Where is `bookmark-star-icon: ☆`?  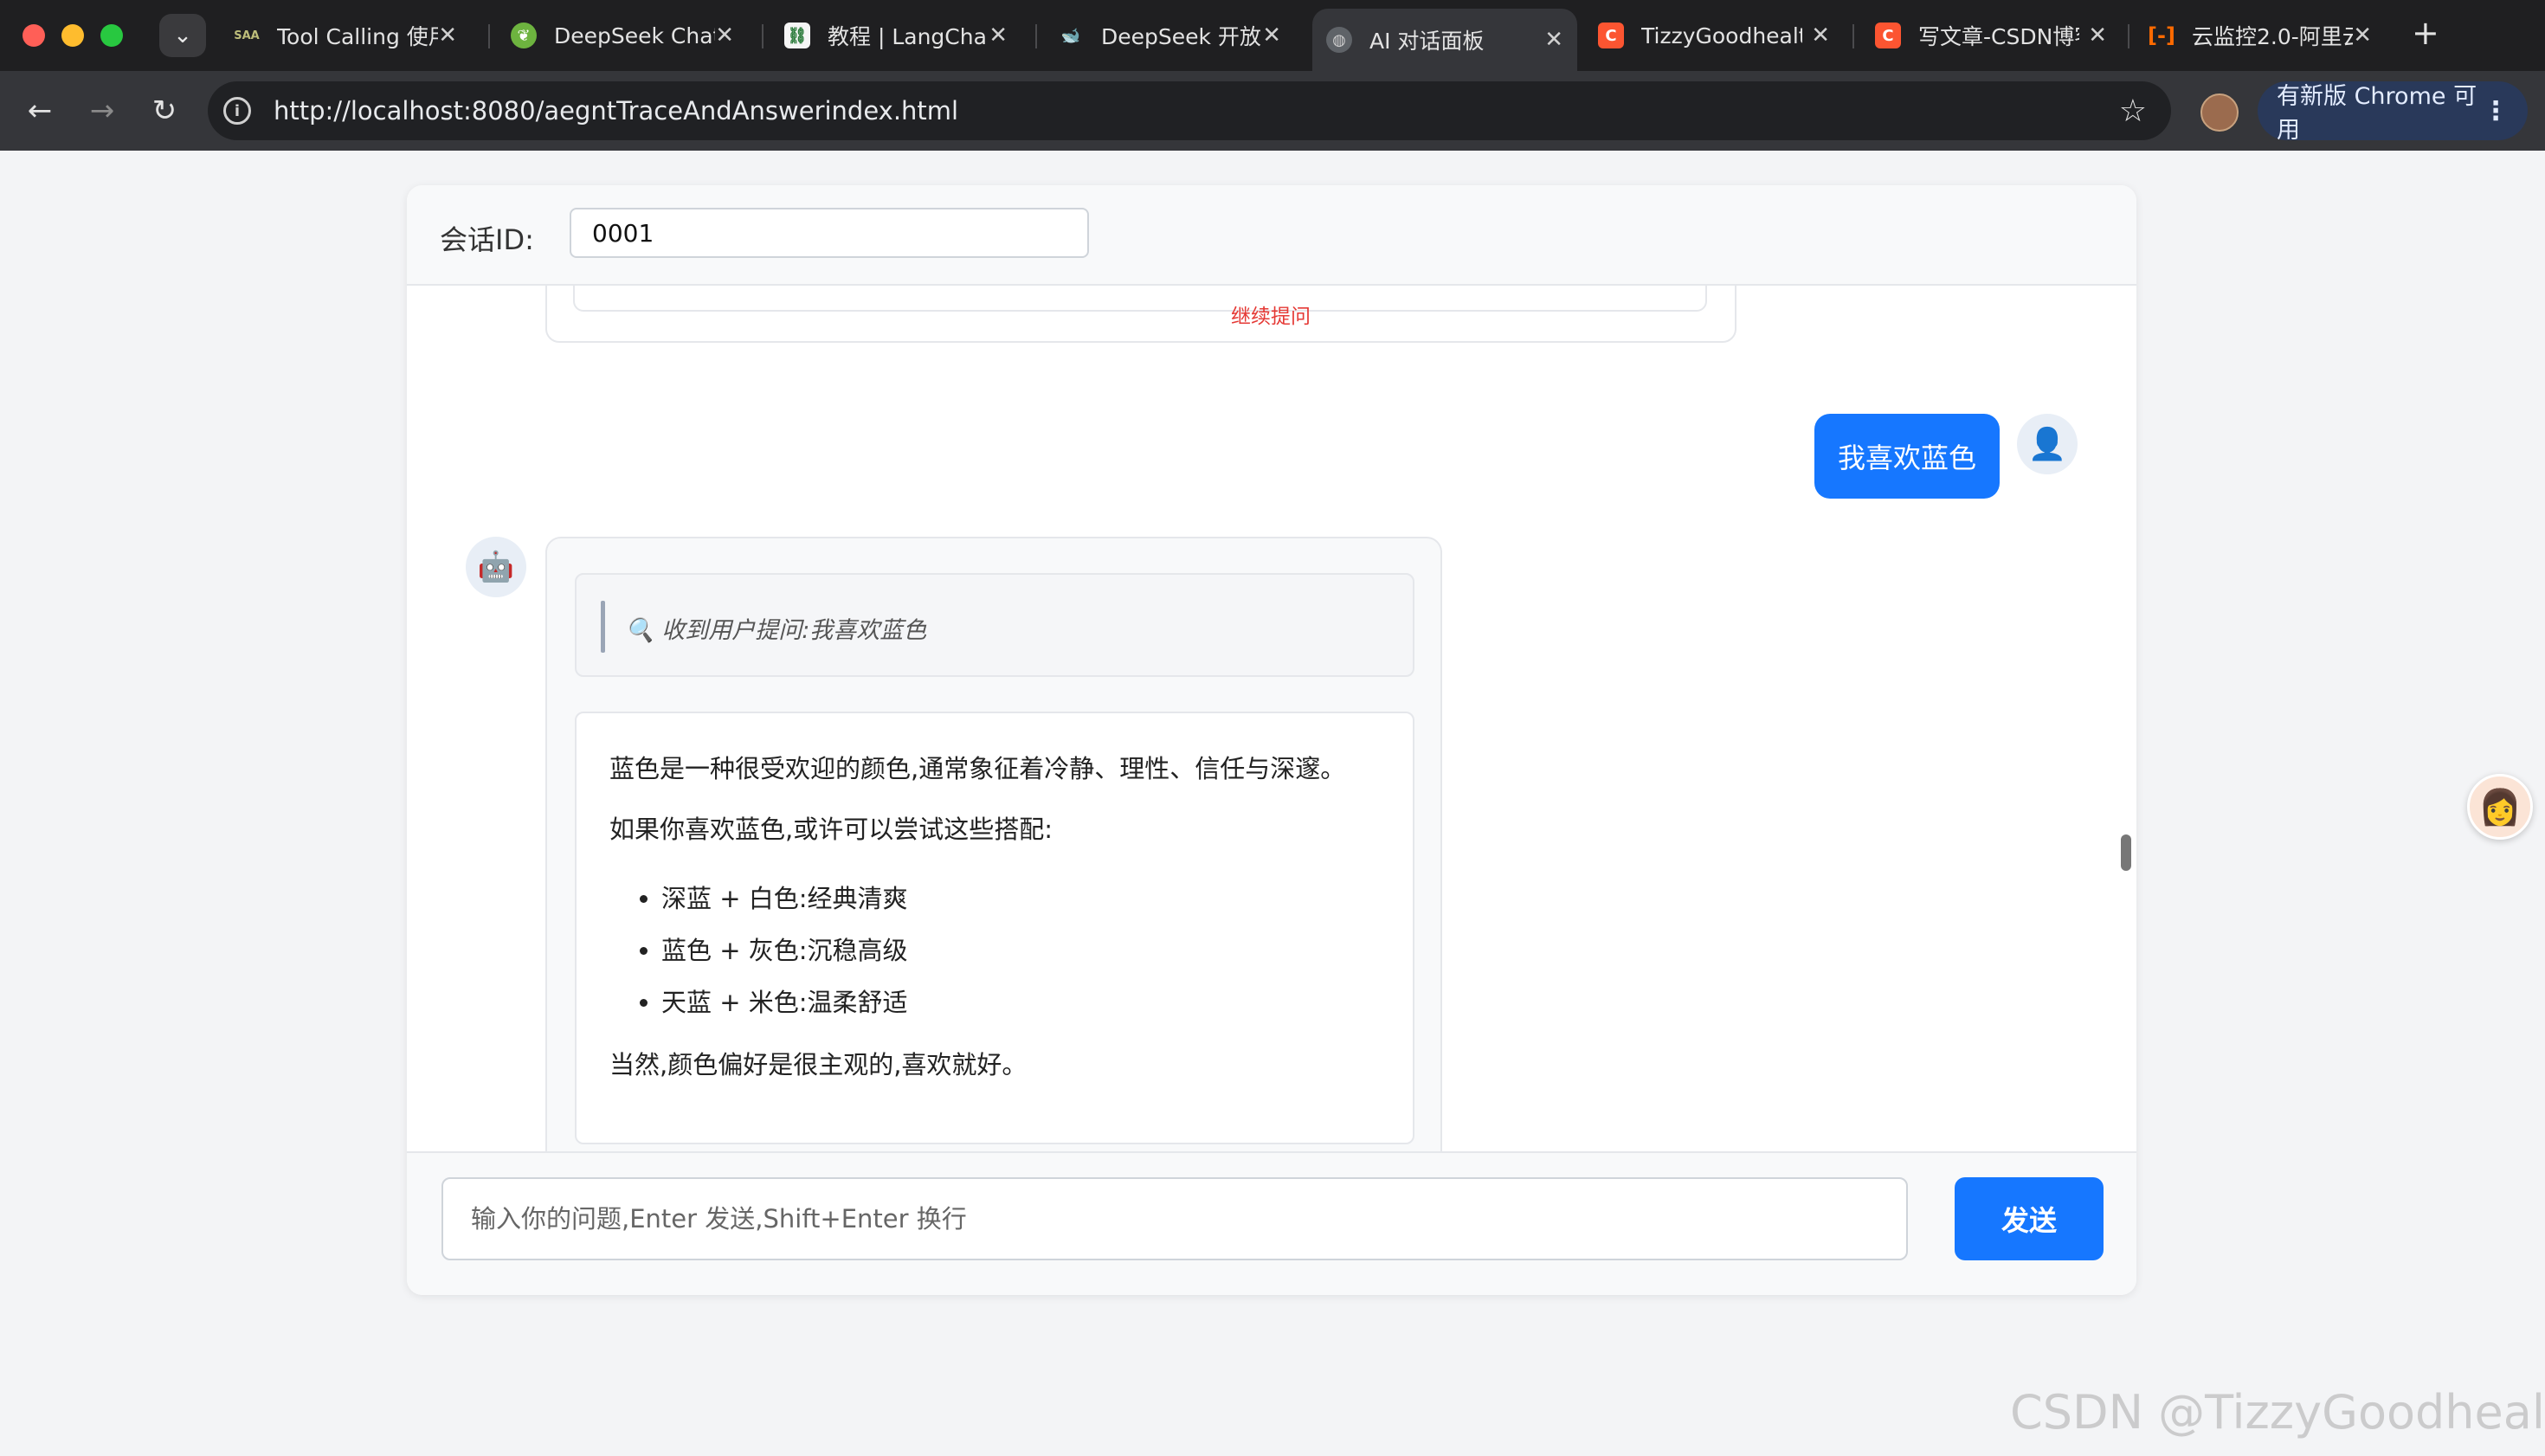 bookmark-star-icon: ☆ is located at coordinates (2133, 111).